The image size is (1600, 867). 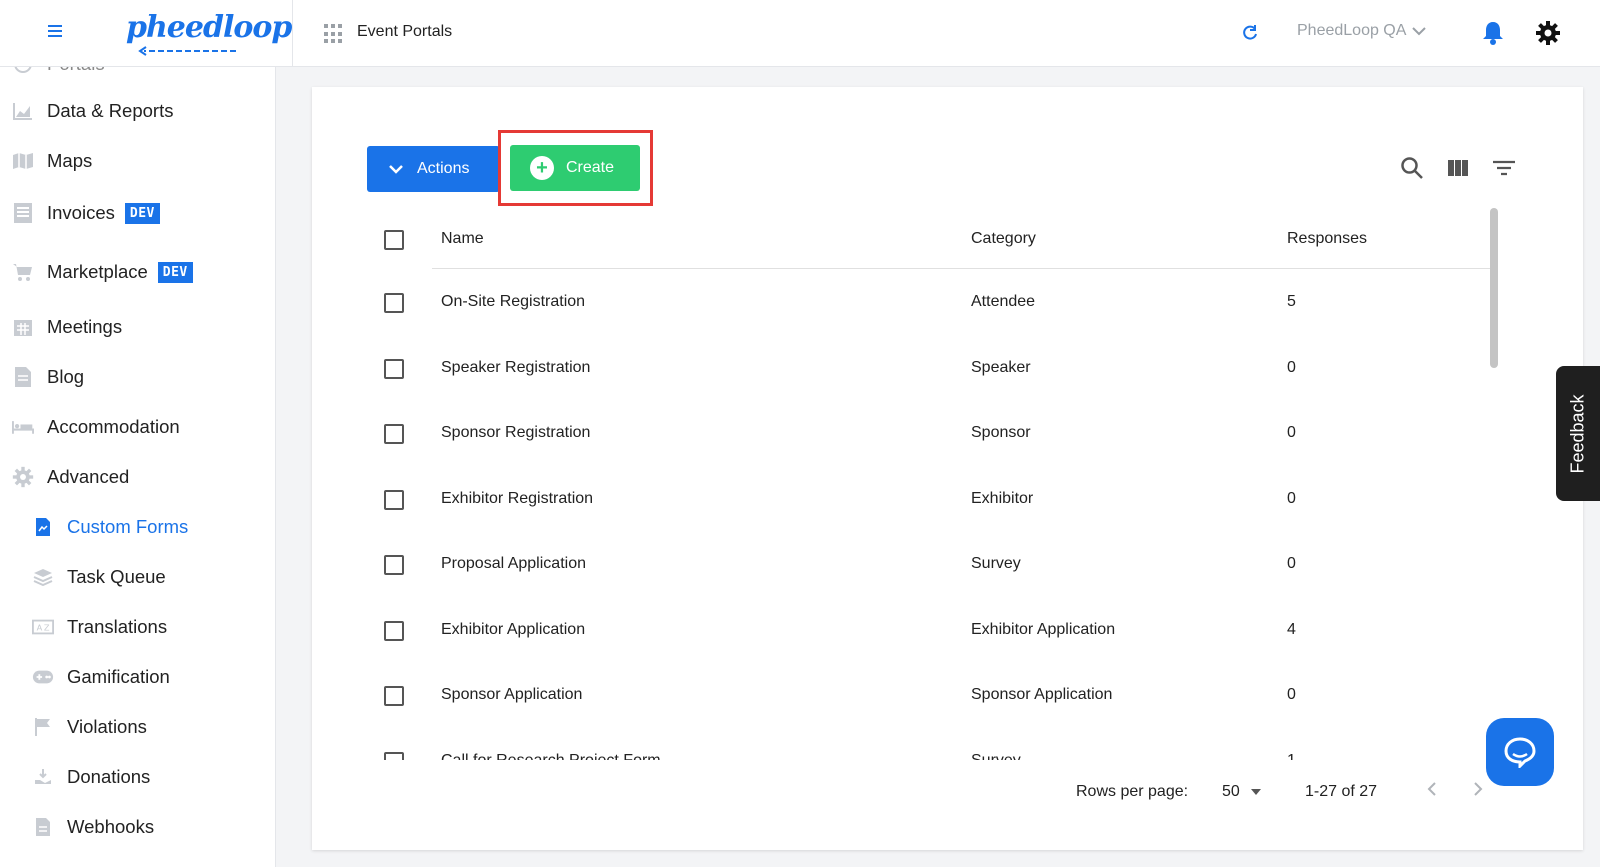 I want to click on pheedloop-logo: pheedloop, so click(x=209, y=33).